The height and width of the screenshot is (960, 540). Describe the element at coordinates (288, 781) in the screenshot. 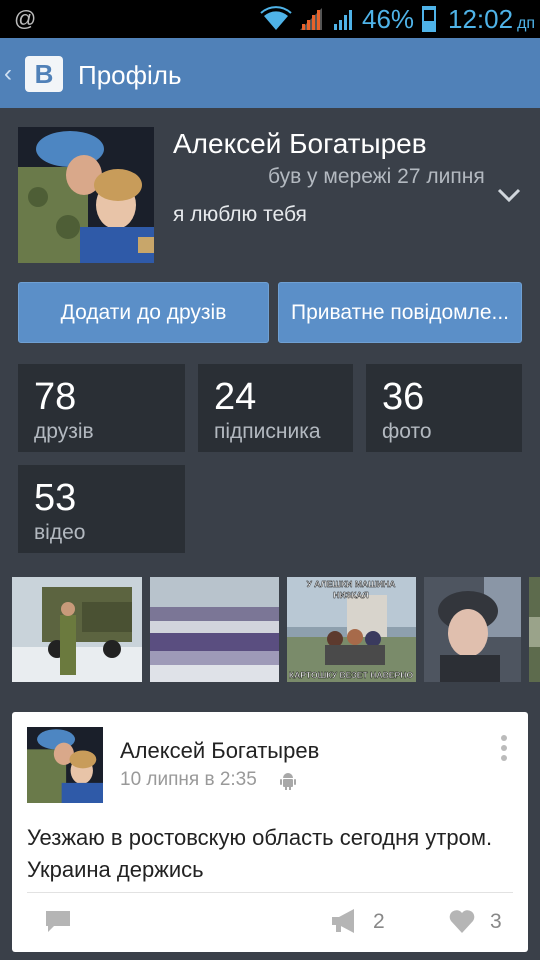

I see `android-icon` at that location.